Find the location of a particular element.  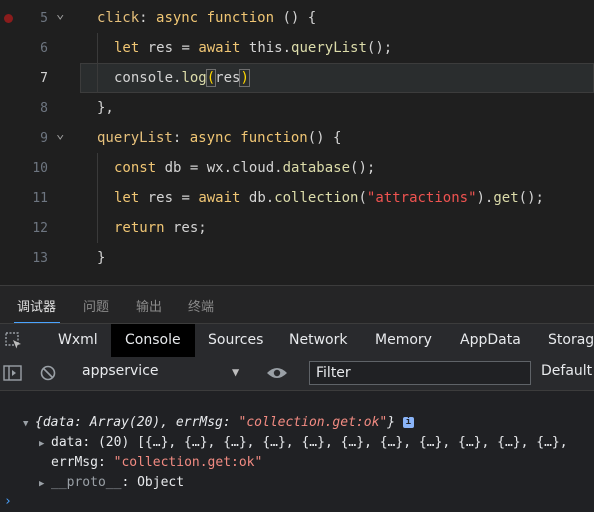

sidebar-toggle-icon is located at coordinates (13, 375).